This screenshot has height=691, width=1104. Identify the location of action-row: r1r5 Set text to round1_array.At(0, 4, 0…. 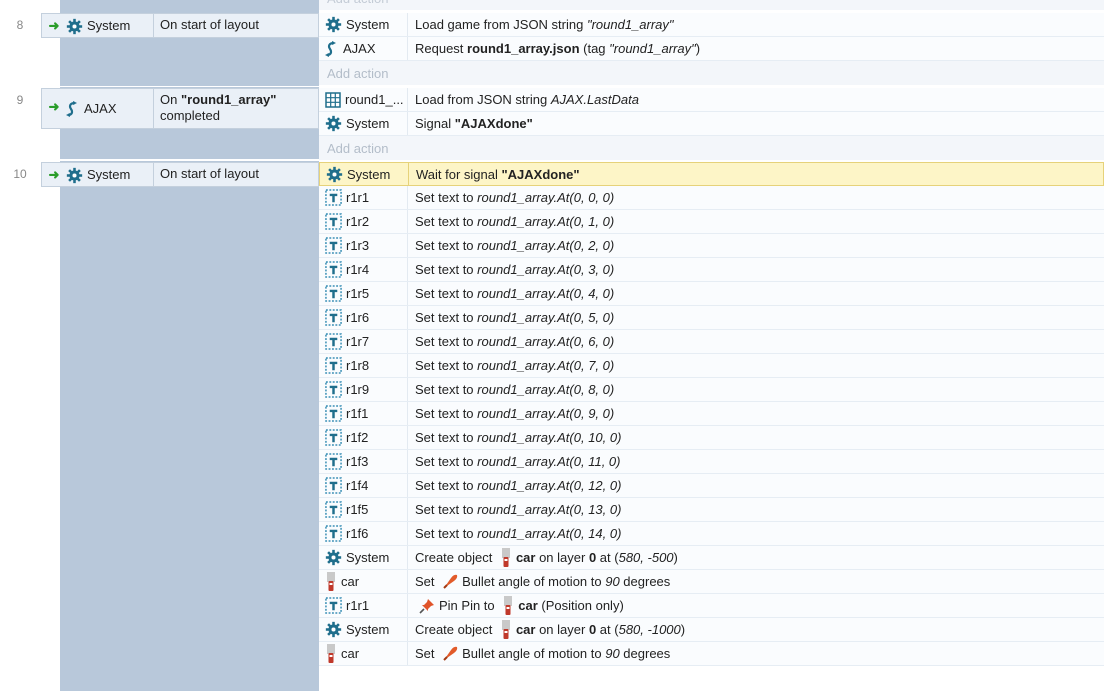
(711, 294).